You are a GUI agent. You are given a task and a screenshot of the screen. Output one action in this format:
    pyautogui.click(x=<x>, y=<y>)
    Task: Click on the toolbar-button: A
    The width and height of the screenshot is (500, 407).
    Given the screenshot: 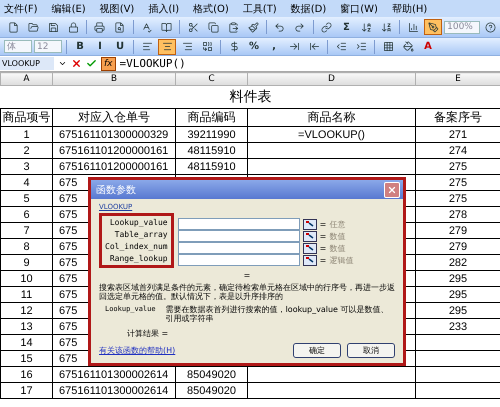 What is the action you would take?
    pyautogui.click(x=428, y=46)
    